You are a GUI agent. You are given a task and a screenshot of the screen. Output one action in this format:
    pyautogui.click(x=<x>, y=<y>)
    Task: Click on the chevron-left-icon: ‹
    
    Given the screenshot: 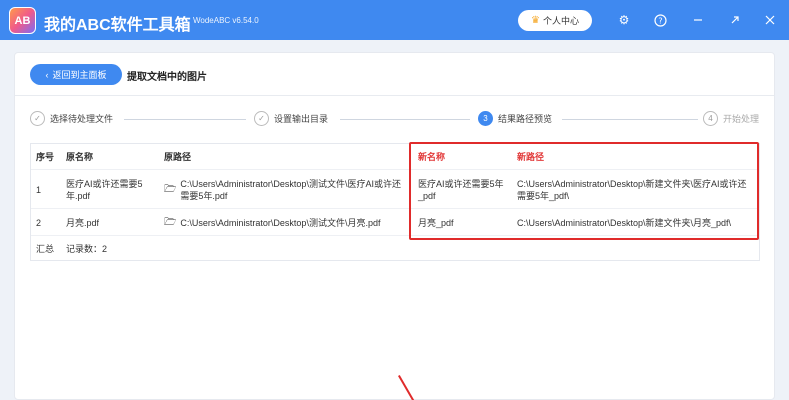 What is the action you would take?
    pyautogui.click(x=47, y=74)
    